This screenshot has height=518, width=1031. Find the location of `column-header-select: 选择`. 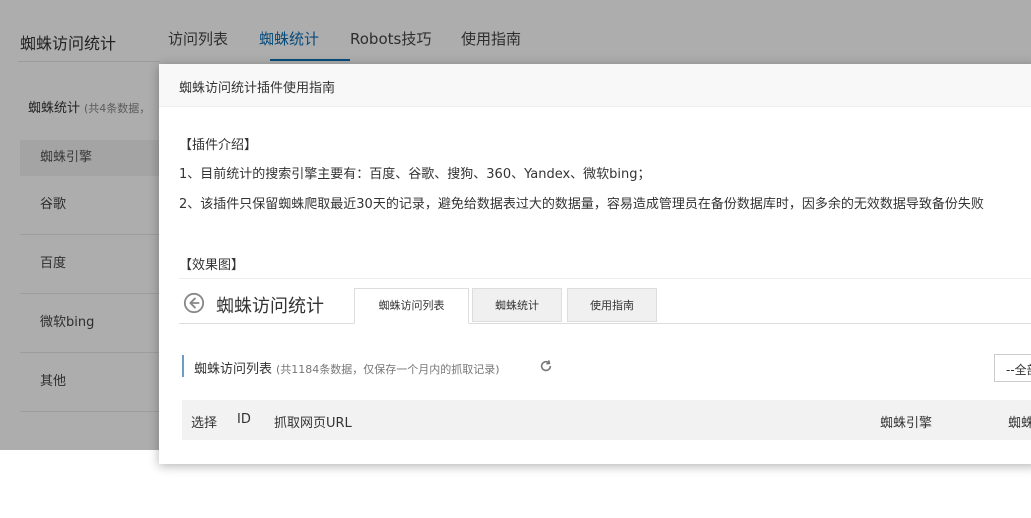

column-header-select: 选择 is located at coordinates (204, 423).